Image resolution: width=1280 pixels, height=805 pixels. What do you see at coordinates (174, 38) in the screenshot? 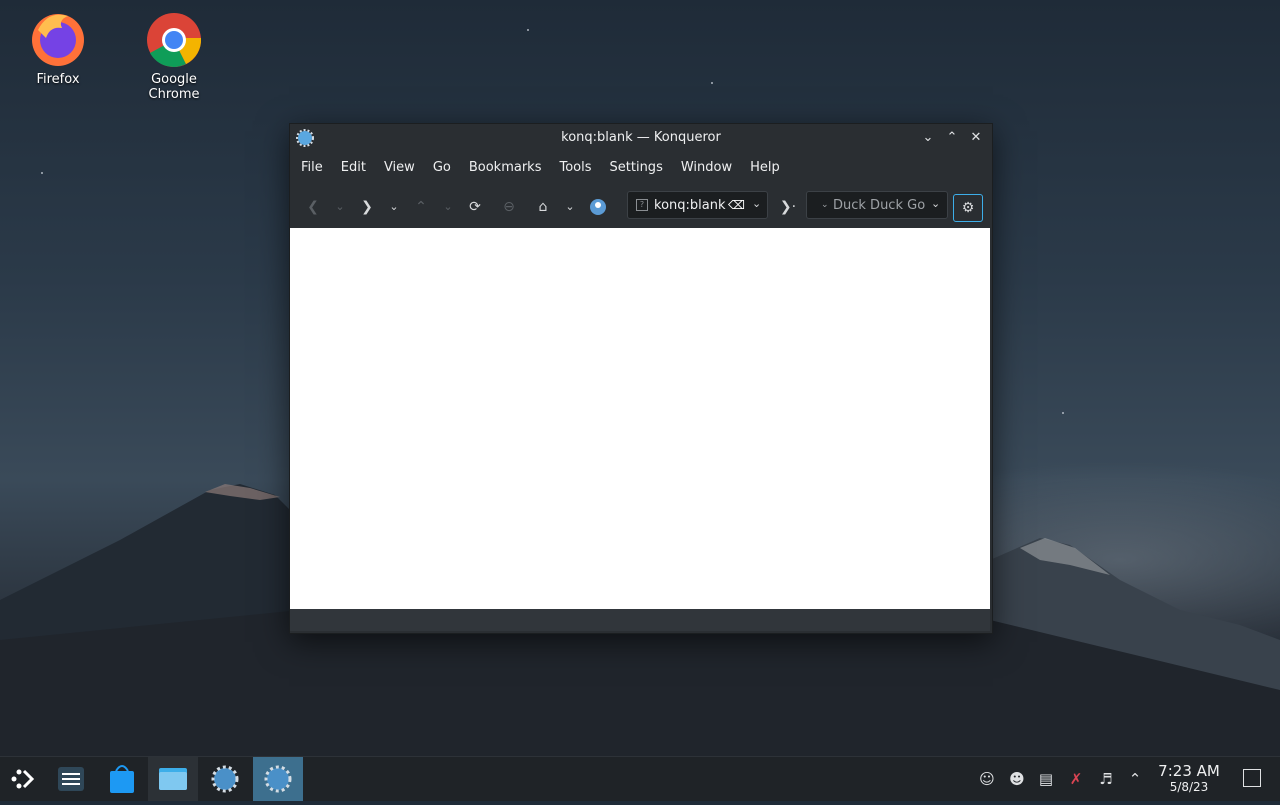
I see `chrome-icon` at bounding box center [174, 38].